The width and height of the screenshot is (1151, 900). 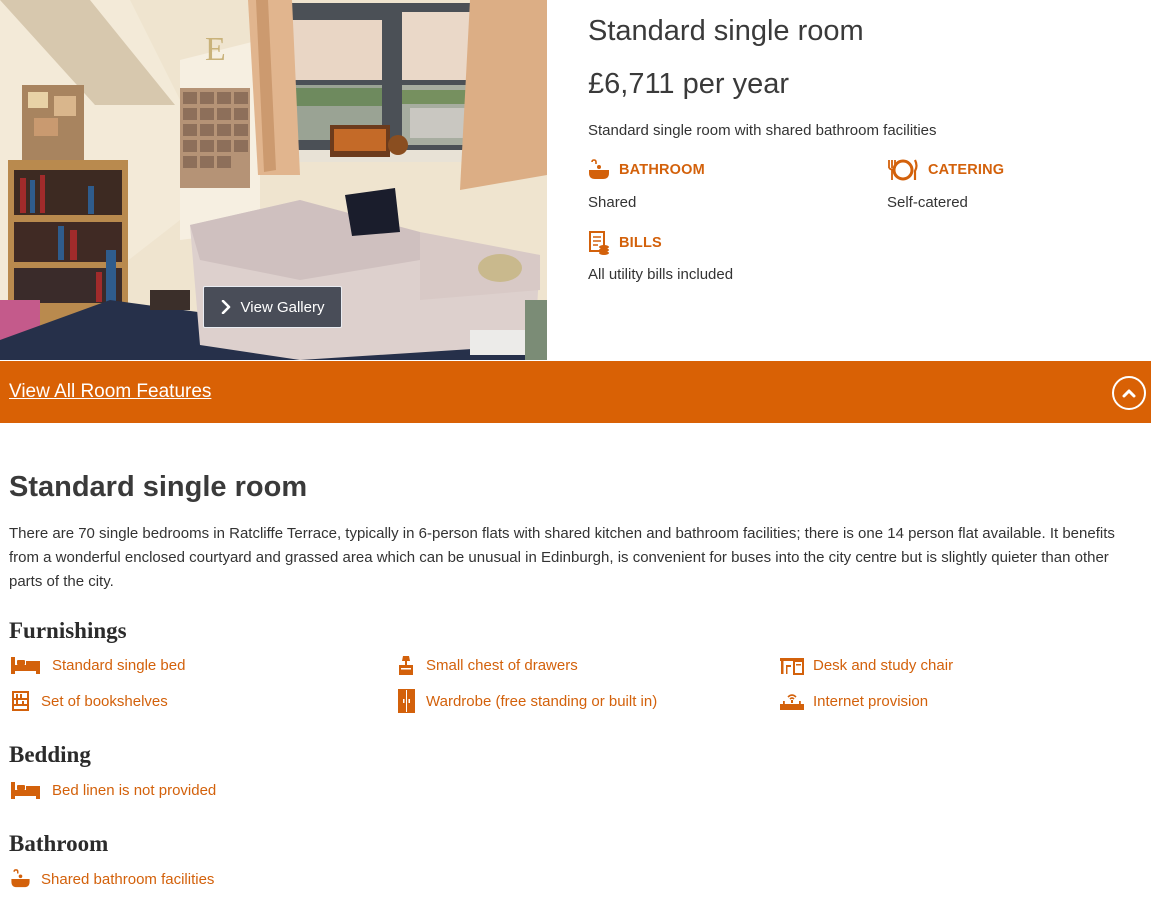 What do you see at coordinates (575, 392) in the screenshot?
I see `room-features-bar: View All Room Features` at bounding box center [575, 392].